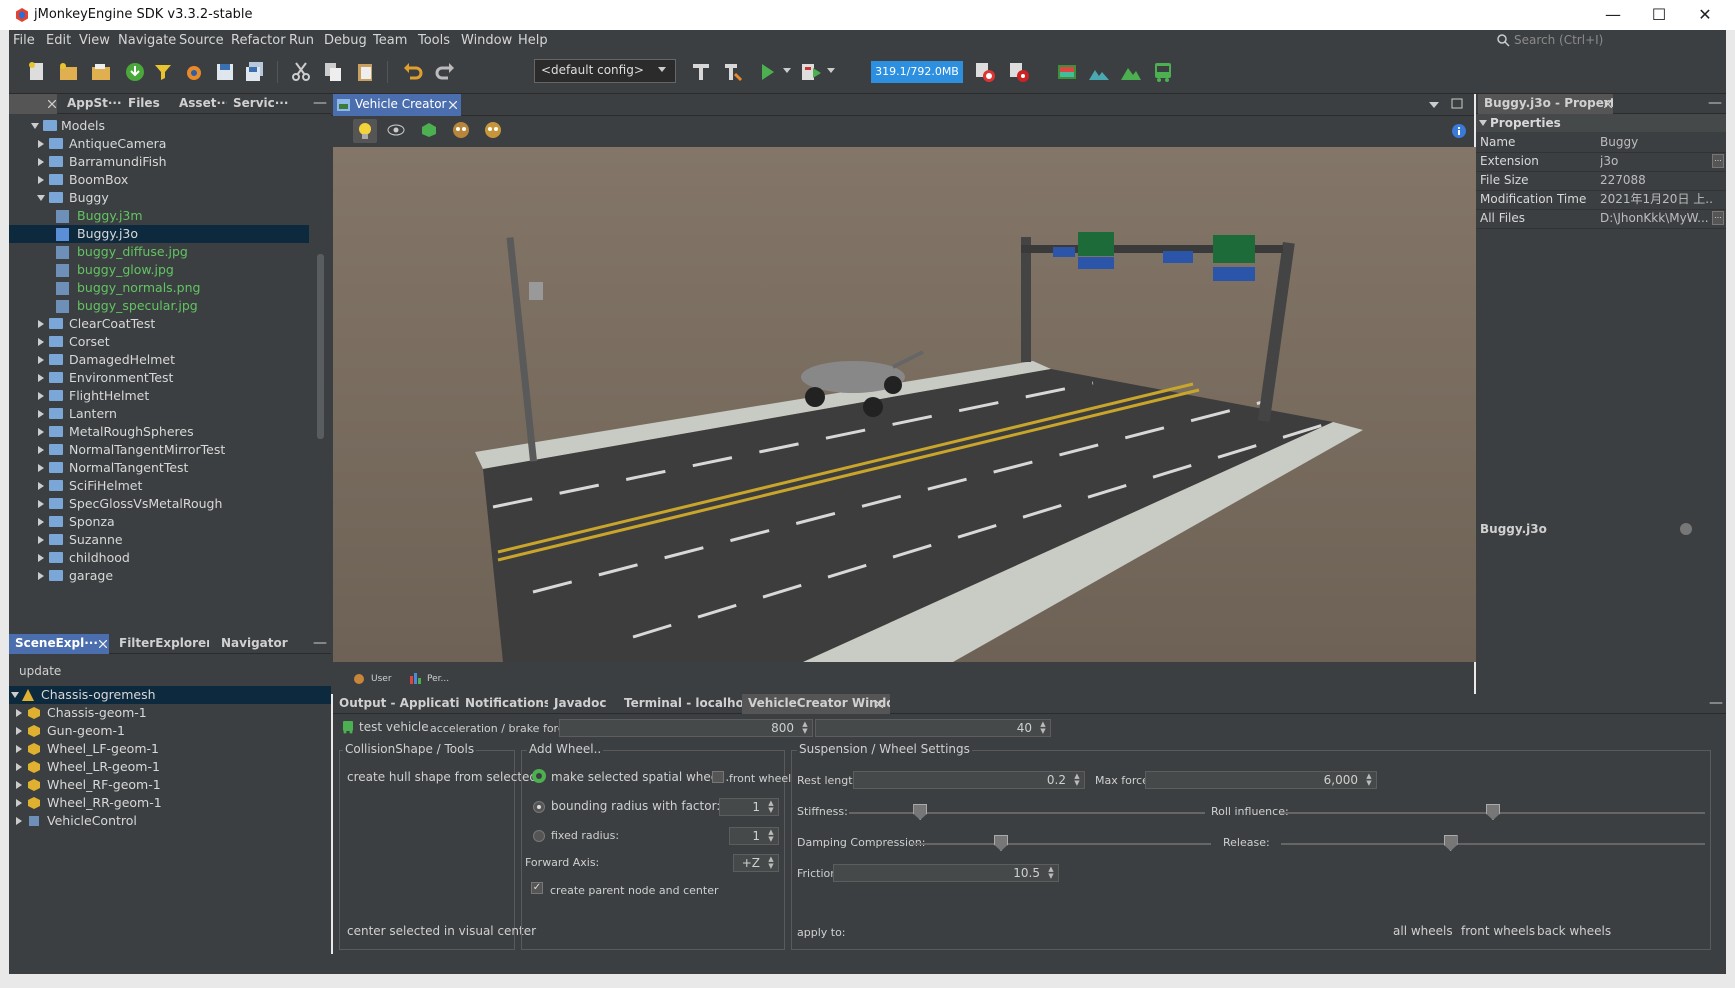 The image size is (1735, 988). What do you see at coordinates (159, 522) in the screenshot?
I see `tree-item: Sponza` at bounding box center [159, 522].